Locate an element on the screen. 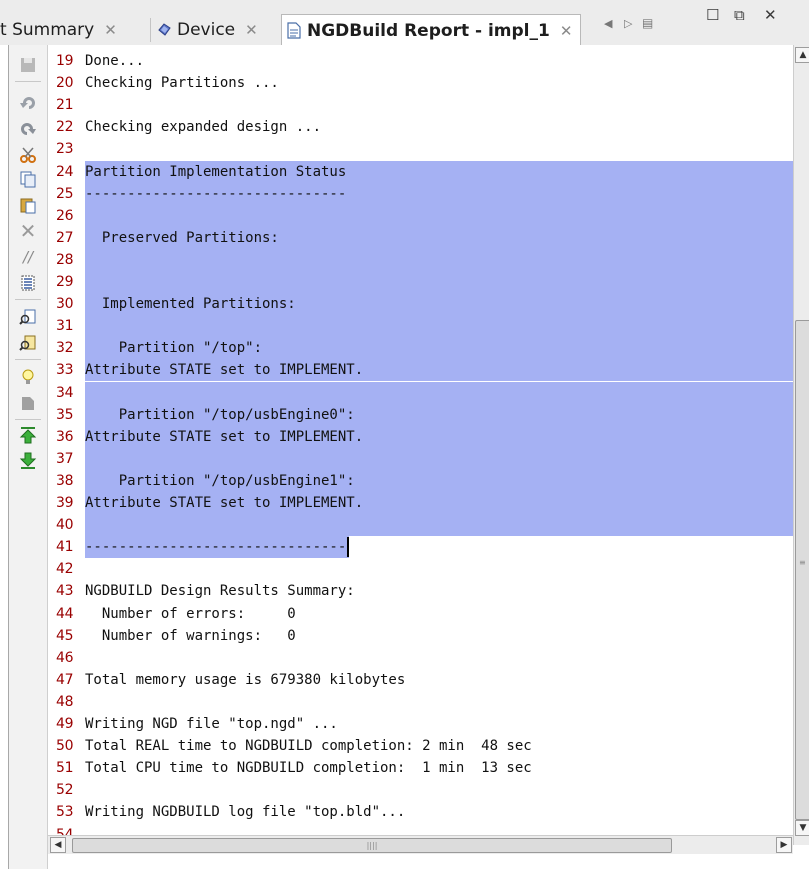  go-to-top-icon is located at coordinates (28, 435).